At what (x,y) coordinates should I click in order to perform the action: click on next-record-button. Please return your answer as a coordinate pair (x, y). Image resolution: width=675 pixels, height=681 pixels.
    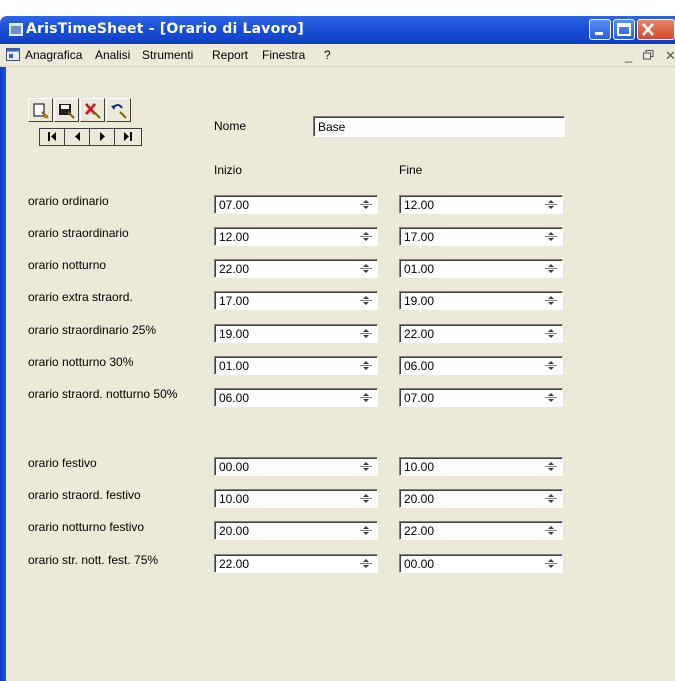
    Looking at the image, I should click on (102, 137).